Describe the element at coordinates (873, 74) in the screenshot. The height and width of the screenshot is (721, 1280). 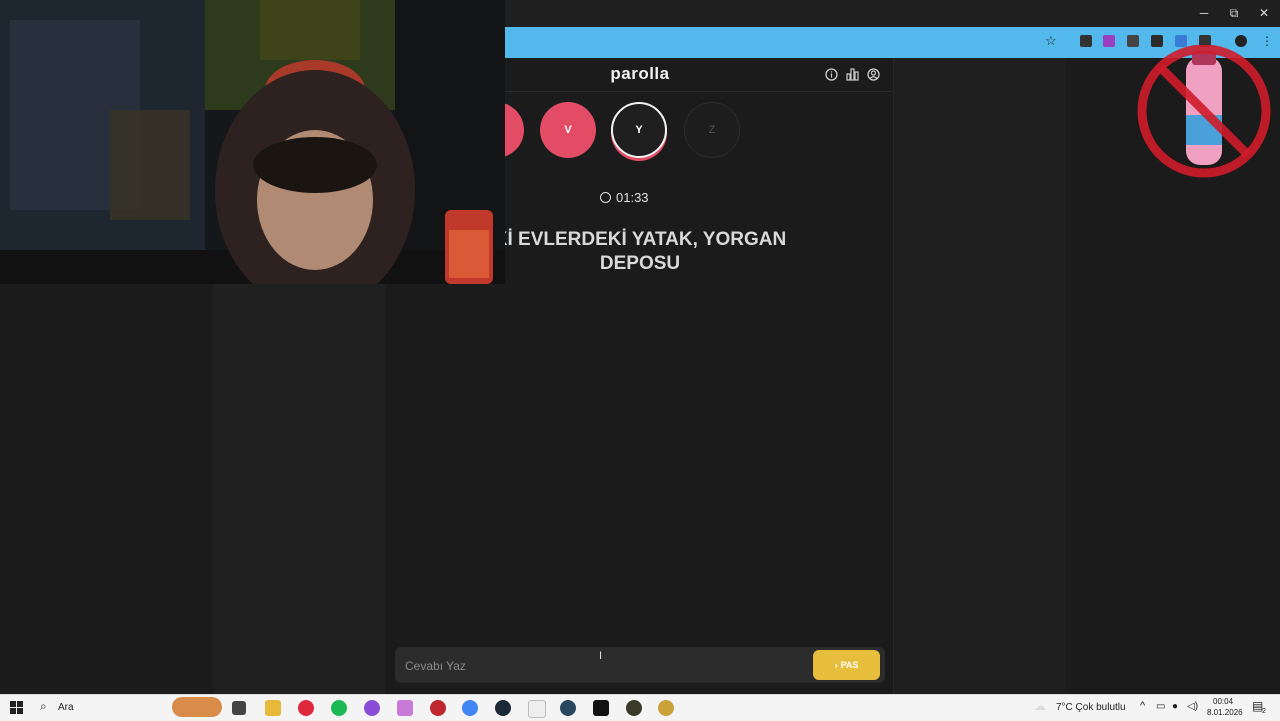
I see `profile-icon` at that location.